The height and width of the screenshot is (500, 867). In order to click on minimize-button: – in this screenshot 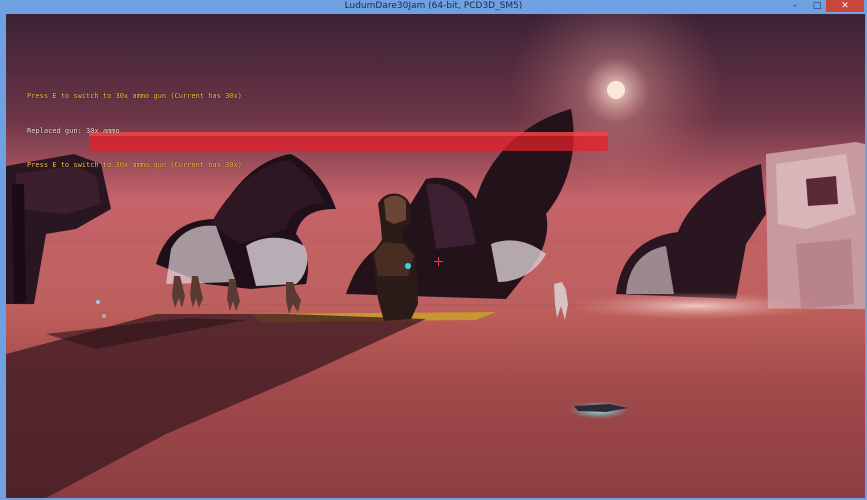, I will do `click(795, 6)`.